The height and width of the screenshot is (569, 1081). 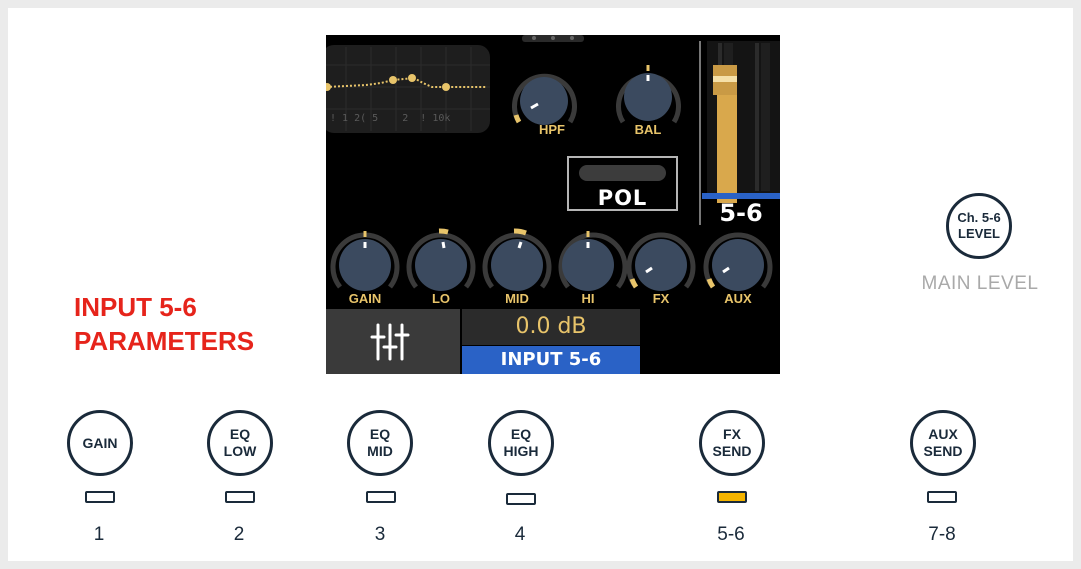 I want to click on section-title-line1: INPUT 5-6, so click(x=135, y=307).